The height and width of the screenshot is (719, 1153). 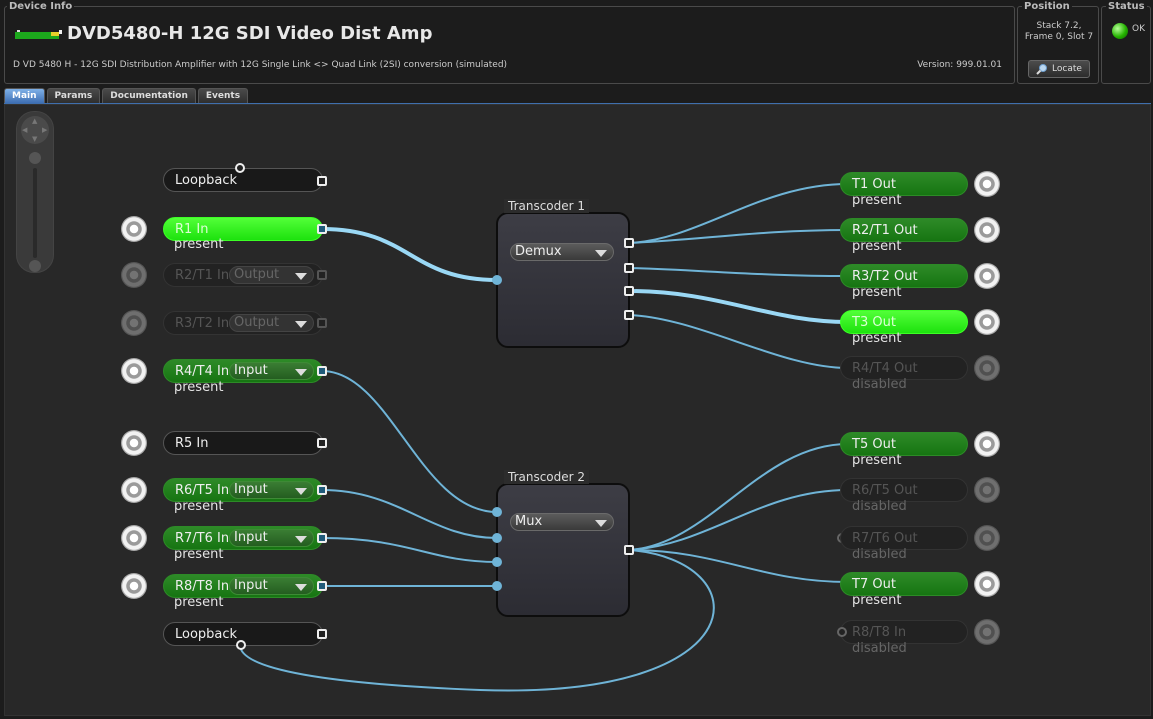 I want to click on zoom-slider, so click(x=35, y=213).